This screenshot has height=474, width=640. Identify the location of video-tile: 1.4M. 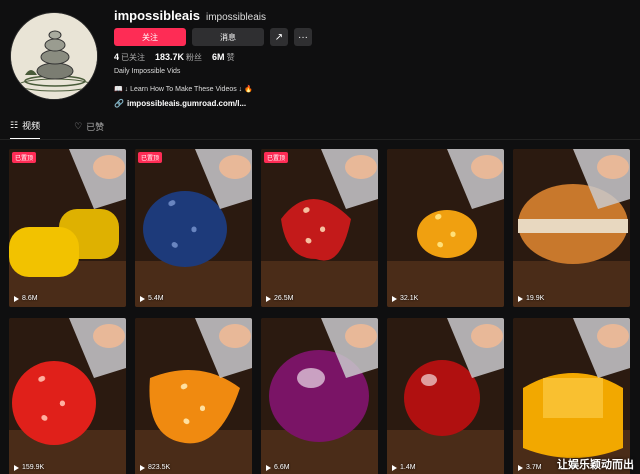
(445, 396).